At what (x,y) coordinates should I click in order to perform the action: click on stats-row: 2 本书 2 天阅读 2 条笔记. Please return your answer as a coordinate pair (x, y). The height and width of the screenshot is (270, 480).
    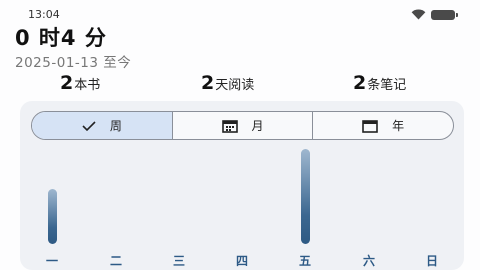
    Looking at the image, I should click on (240, 83).